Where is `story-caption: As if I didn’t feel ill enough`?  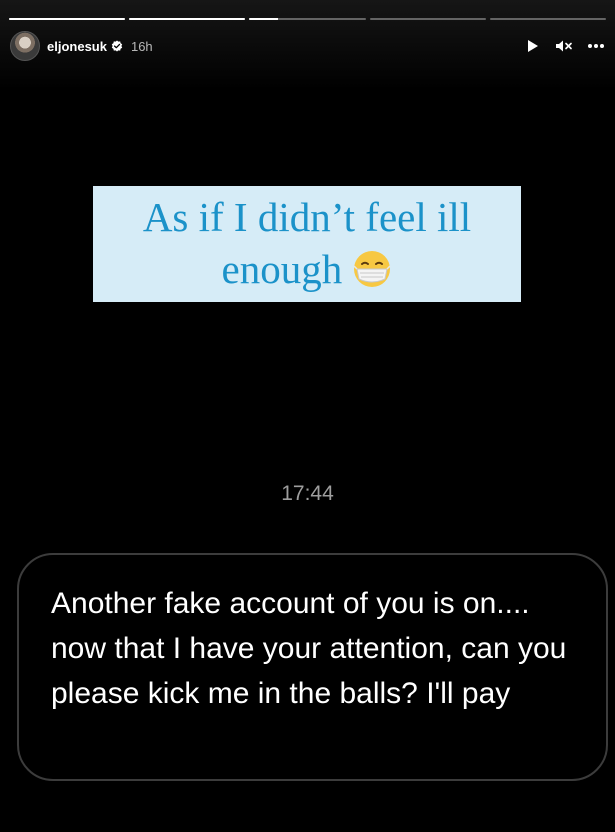 story-caption: As if I didn’t feel ill enough is located at coordinates (307, 244).